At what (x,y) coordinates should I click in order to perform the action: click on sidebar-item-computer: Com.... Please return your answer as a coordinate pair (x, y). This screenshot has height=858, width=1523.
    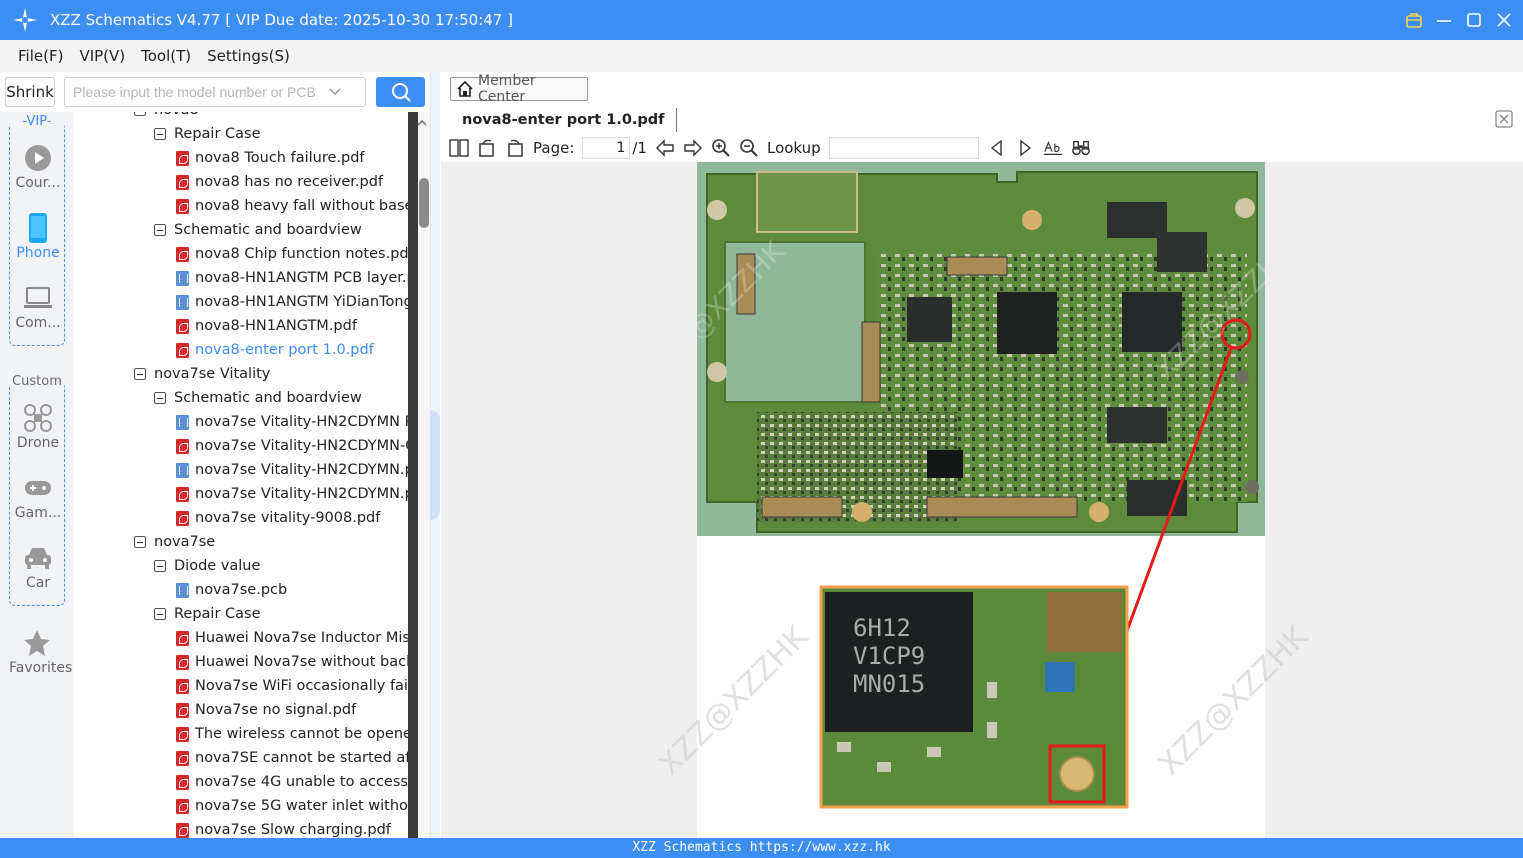
    Looking at the image, I should click on (38, 306).